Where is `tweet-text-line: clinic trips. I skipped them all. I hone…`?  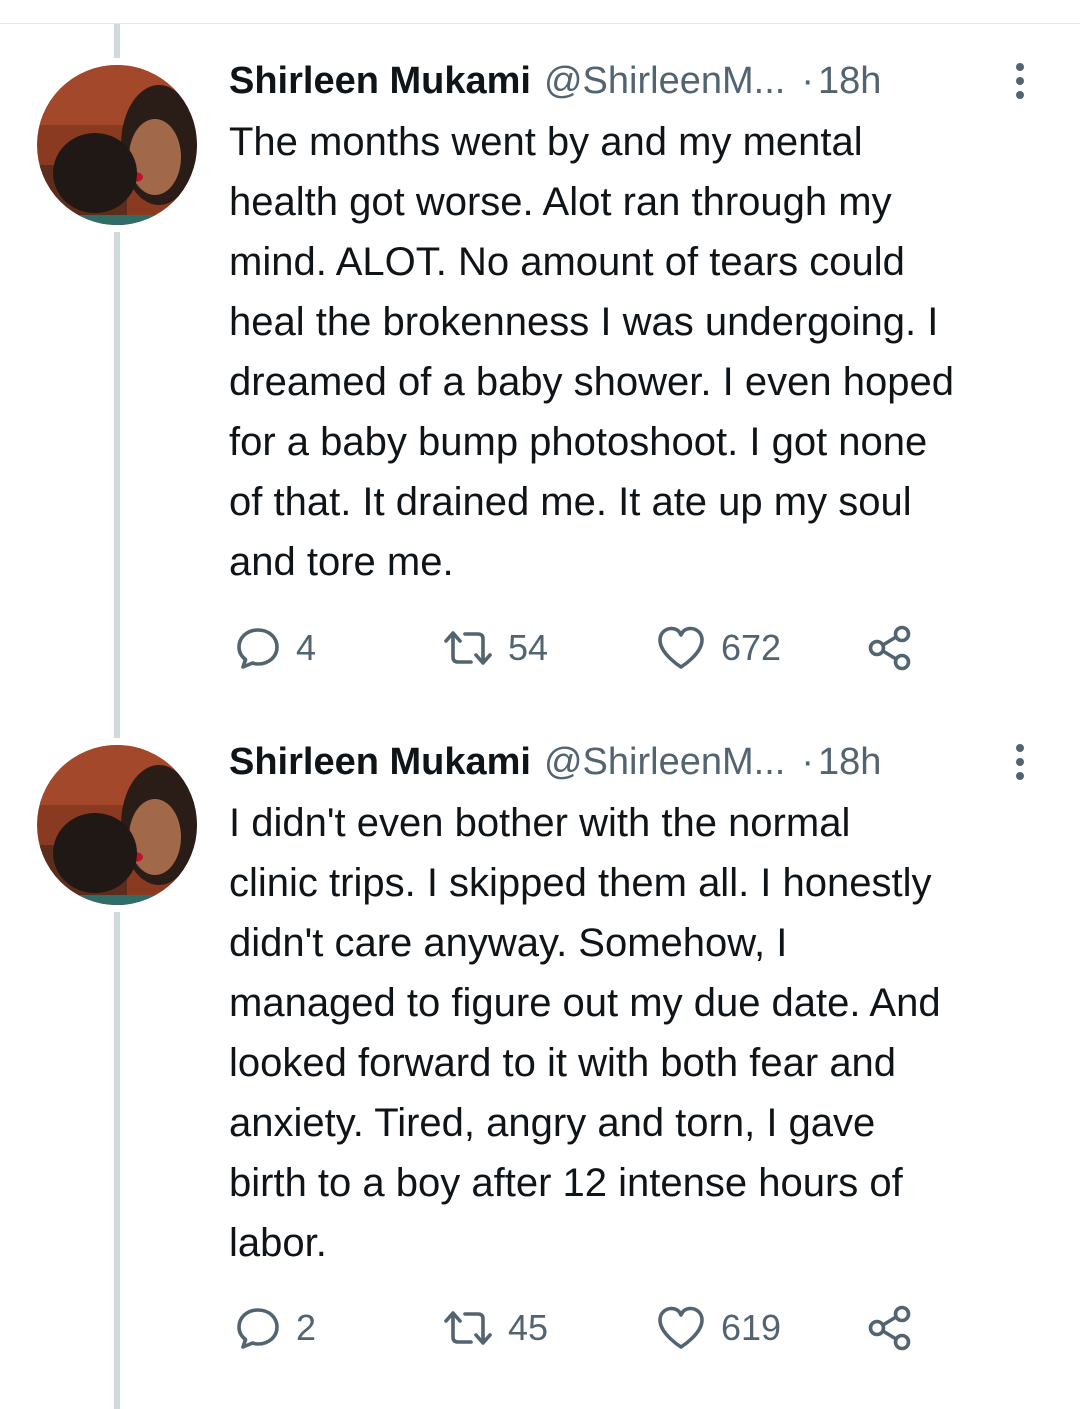 tweet-text-line: clinic trips. I skipped them all. I hone… is located at coordinates (580, 883).